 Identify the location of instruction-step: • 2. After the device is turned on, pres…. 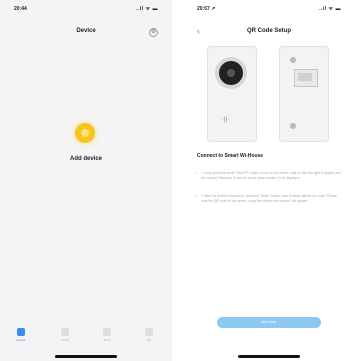
(269, 198).